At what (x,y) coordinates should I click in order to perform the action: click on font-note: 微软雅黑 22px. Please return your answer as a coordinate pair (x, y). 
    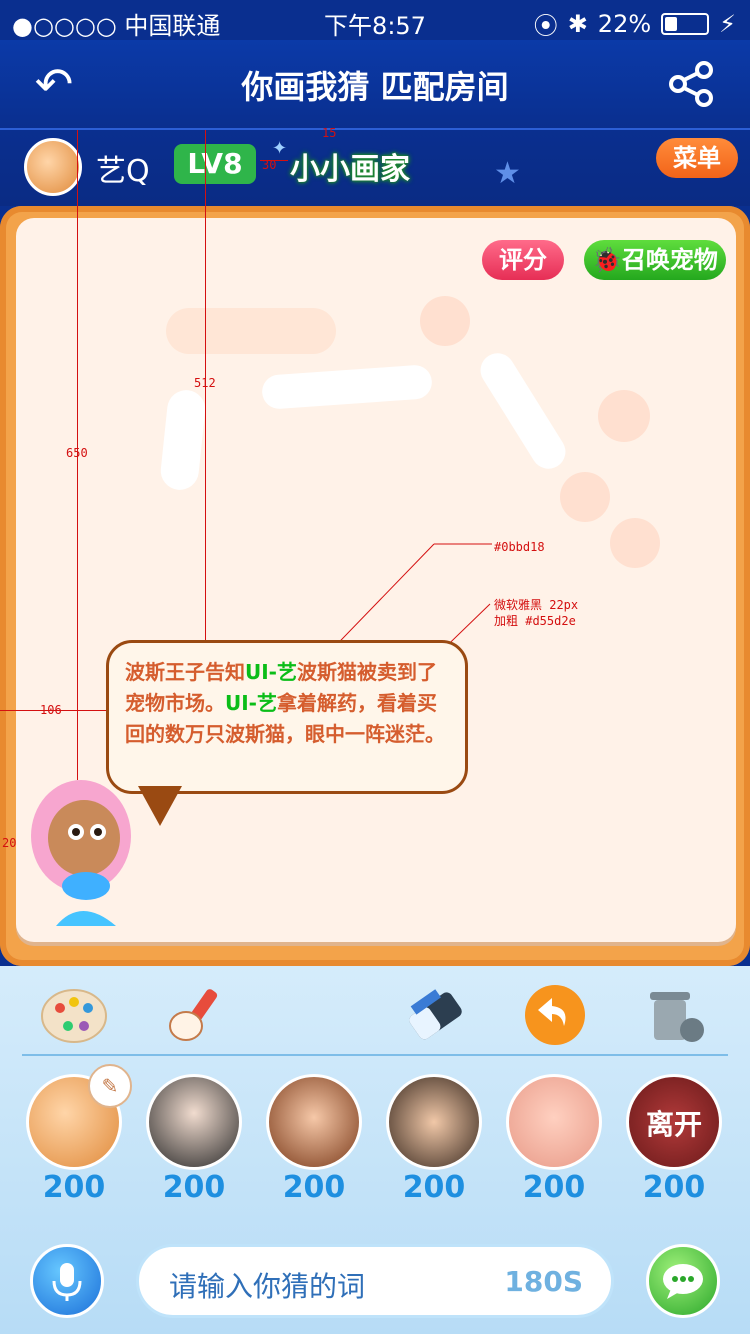
    Looking at the image, I should click on (536, 605).